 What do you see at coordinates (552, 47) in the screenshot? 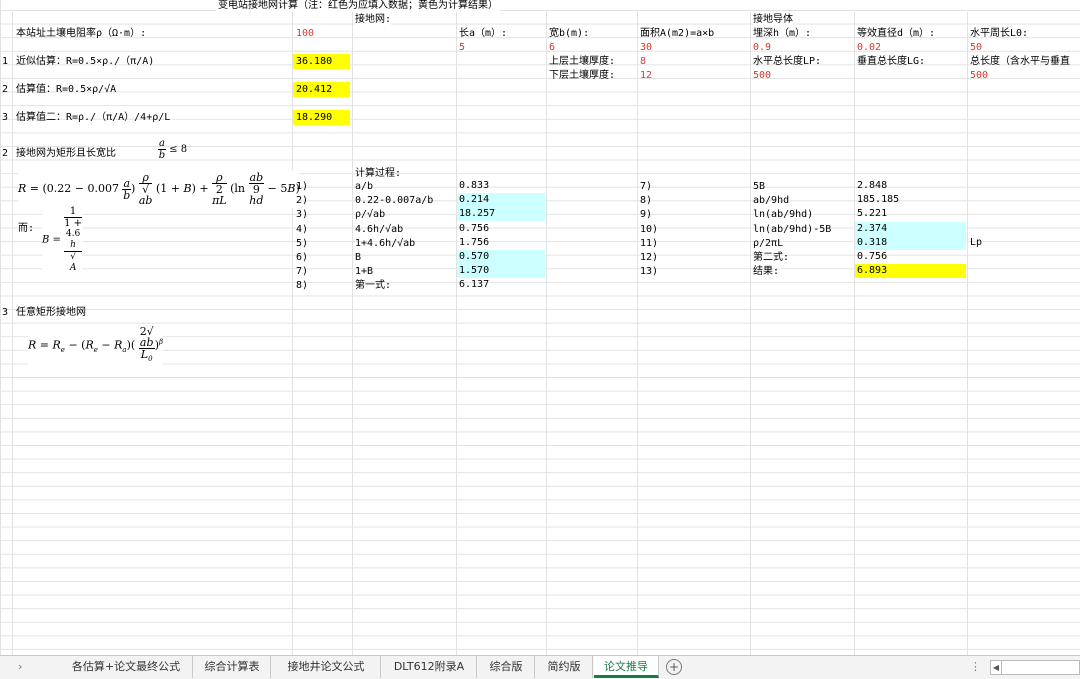
I see `width-input: 6` at bounding box center [552, 47].